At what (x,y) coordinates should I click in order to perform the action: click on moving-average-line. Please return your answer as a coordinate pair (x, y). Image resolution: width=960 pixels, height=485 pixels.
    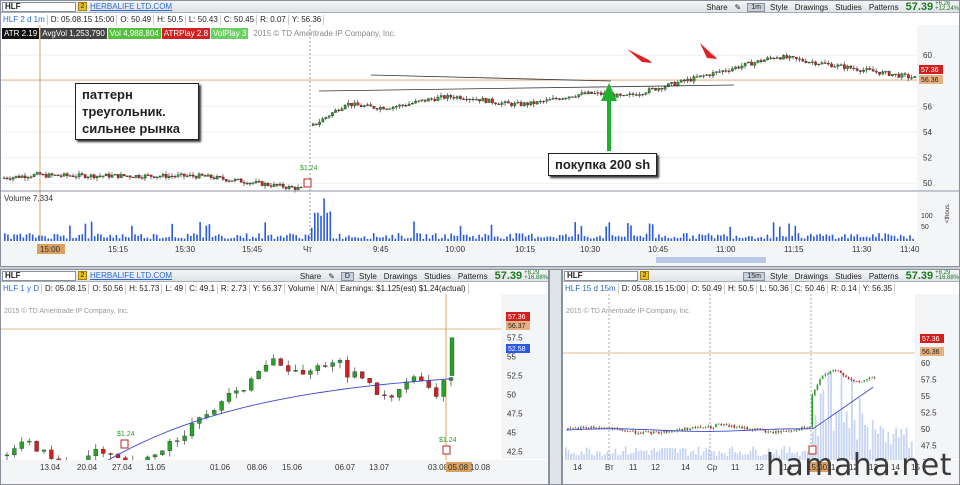
    Looking at the image, I should click on (271, 424).